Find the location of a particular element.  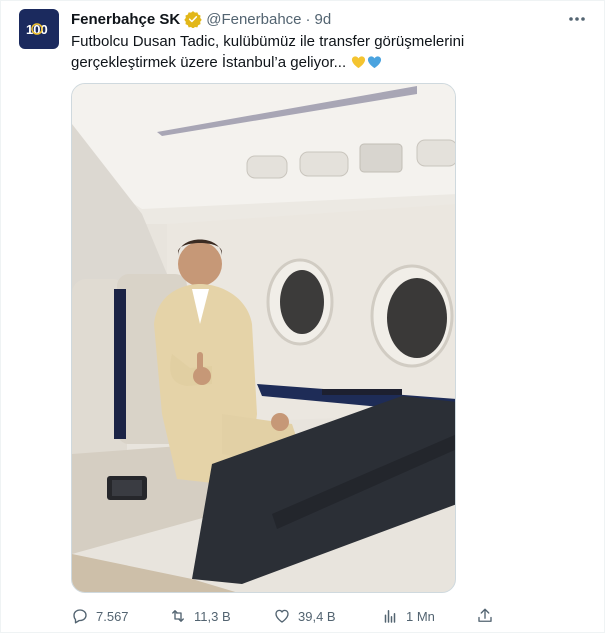

analytics-icon is located at coordinates (390, 616).